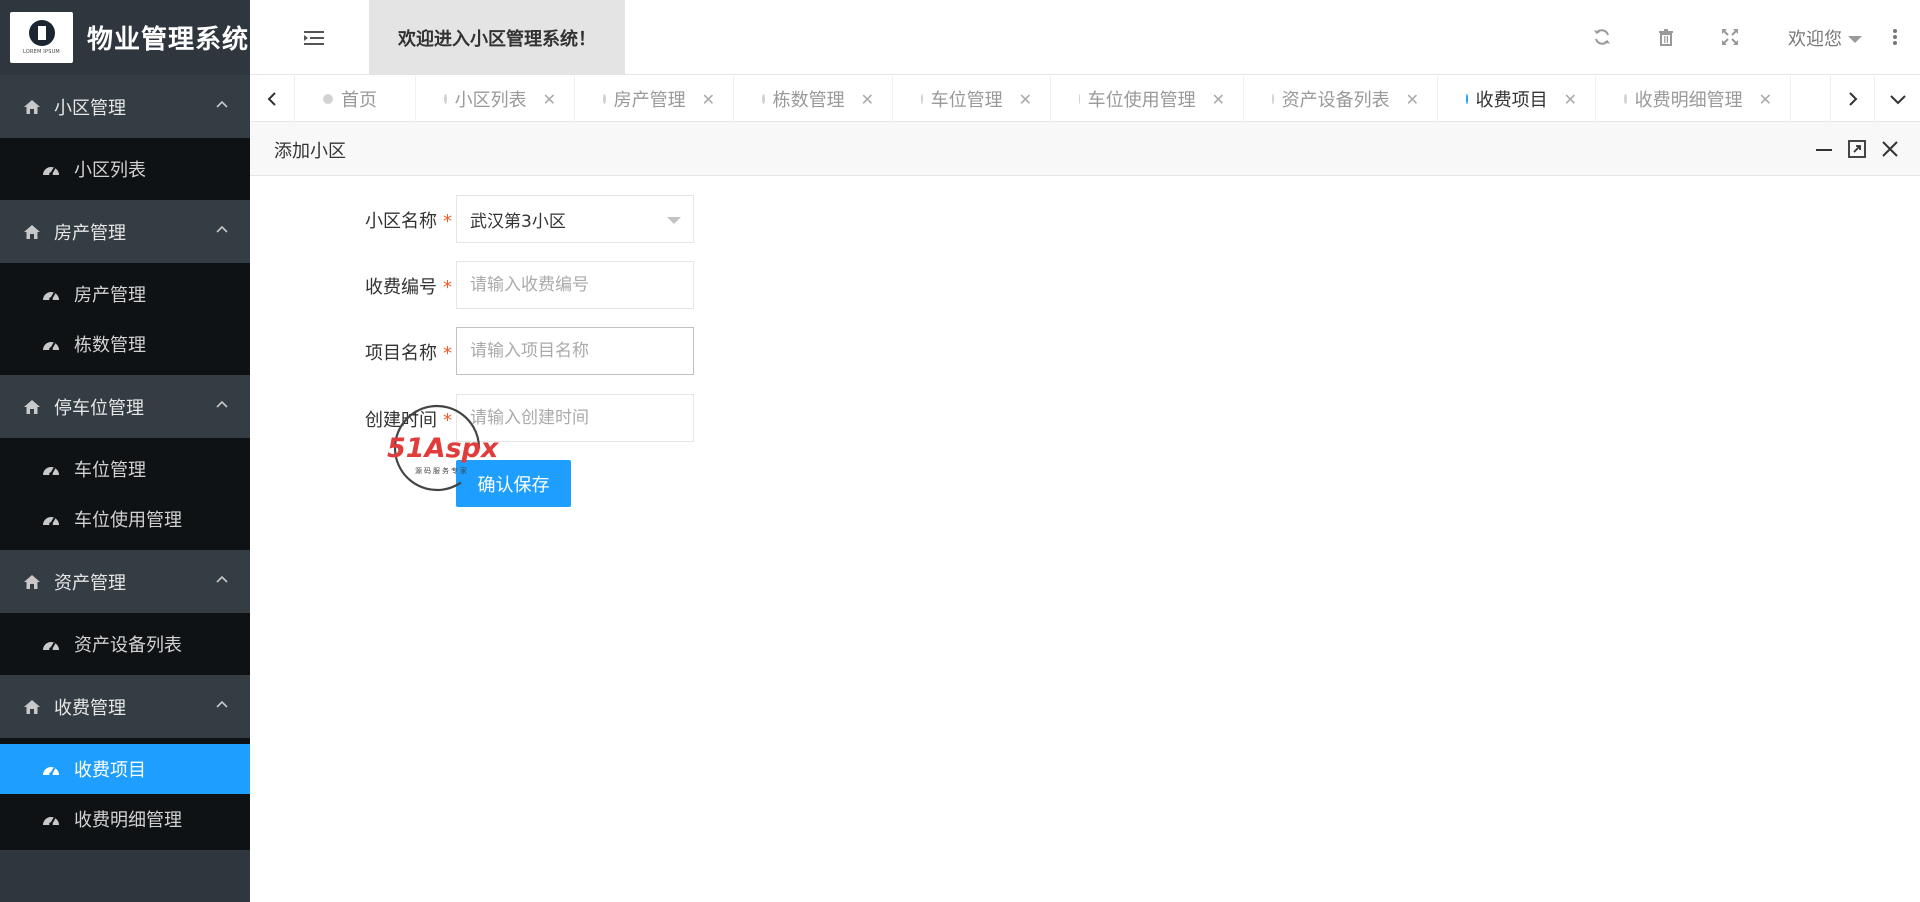 The height and width of the screenshot is (902, 1920). I want to click on menu-group-label: 小区管理, so click(90, 108).